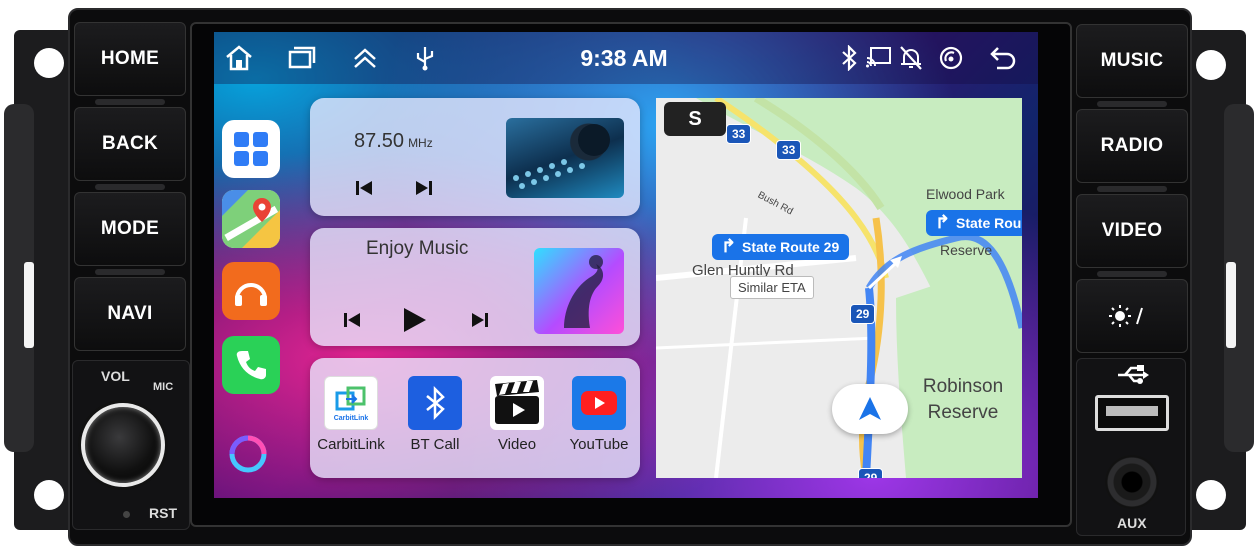 This screenshot has height=551, width=1257. I want to click on brightness-button, so click(1132, 316).